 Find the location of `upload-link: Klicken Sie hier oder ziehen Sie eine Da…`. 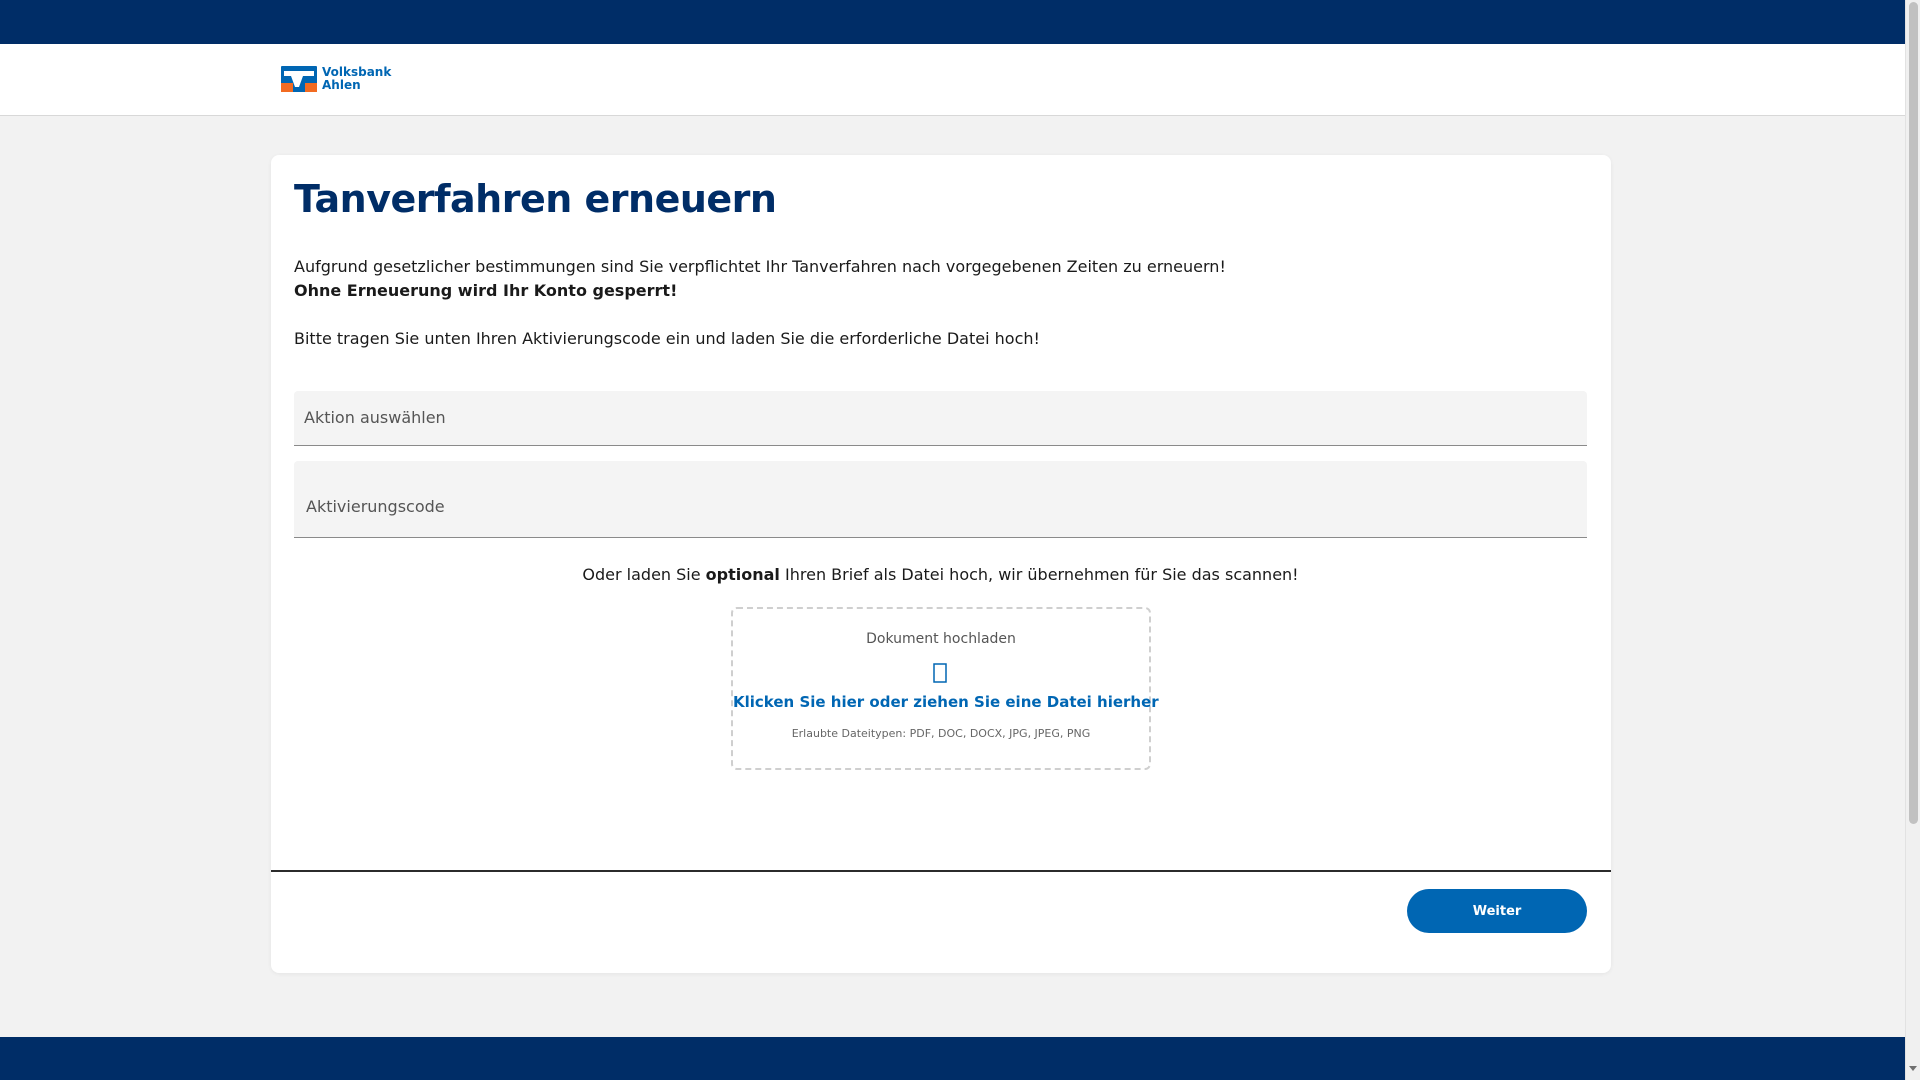

upload-link: Klicken Sie hier oder ziehen Sie eine Da… is located at coordinates (946, 702).